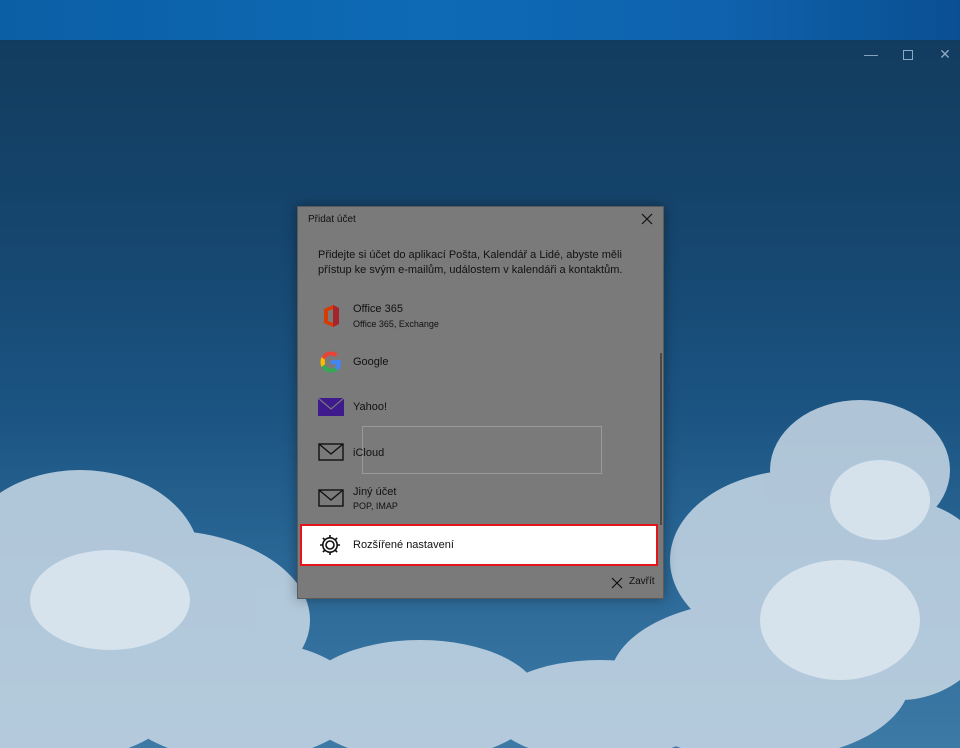 The height and width of the screenshot is (748, 960). Describe the element at coordinates (480, 453) in the screenshot. I see `account-option-icloud: iCloud` at that location.